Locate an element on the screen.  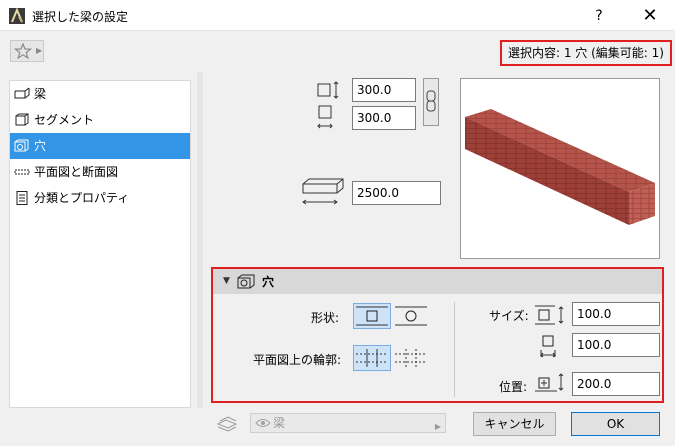
height-field: 300.0 is located at coordinates (384, 118).